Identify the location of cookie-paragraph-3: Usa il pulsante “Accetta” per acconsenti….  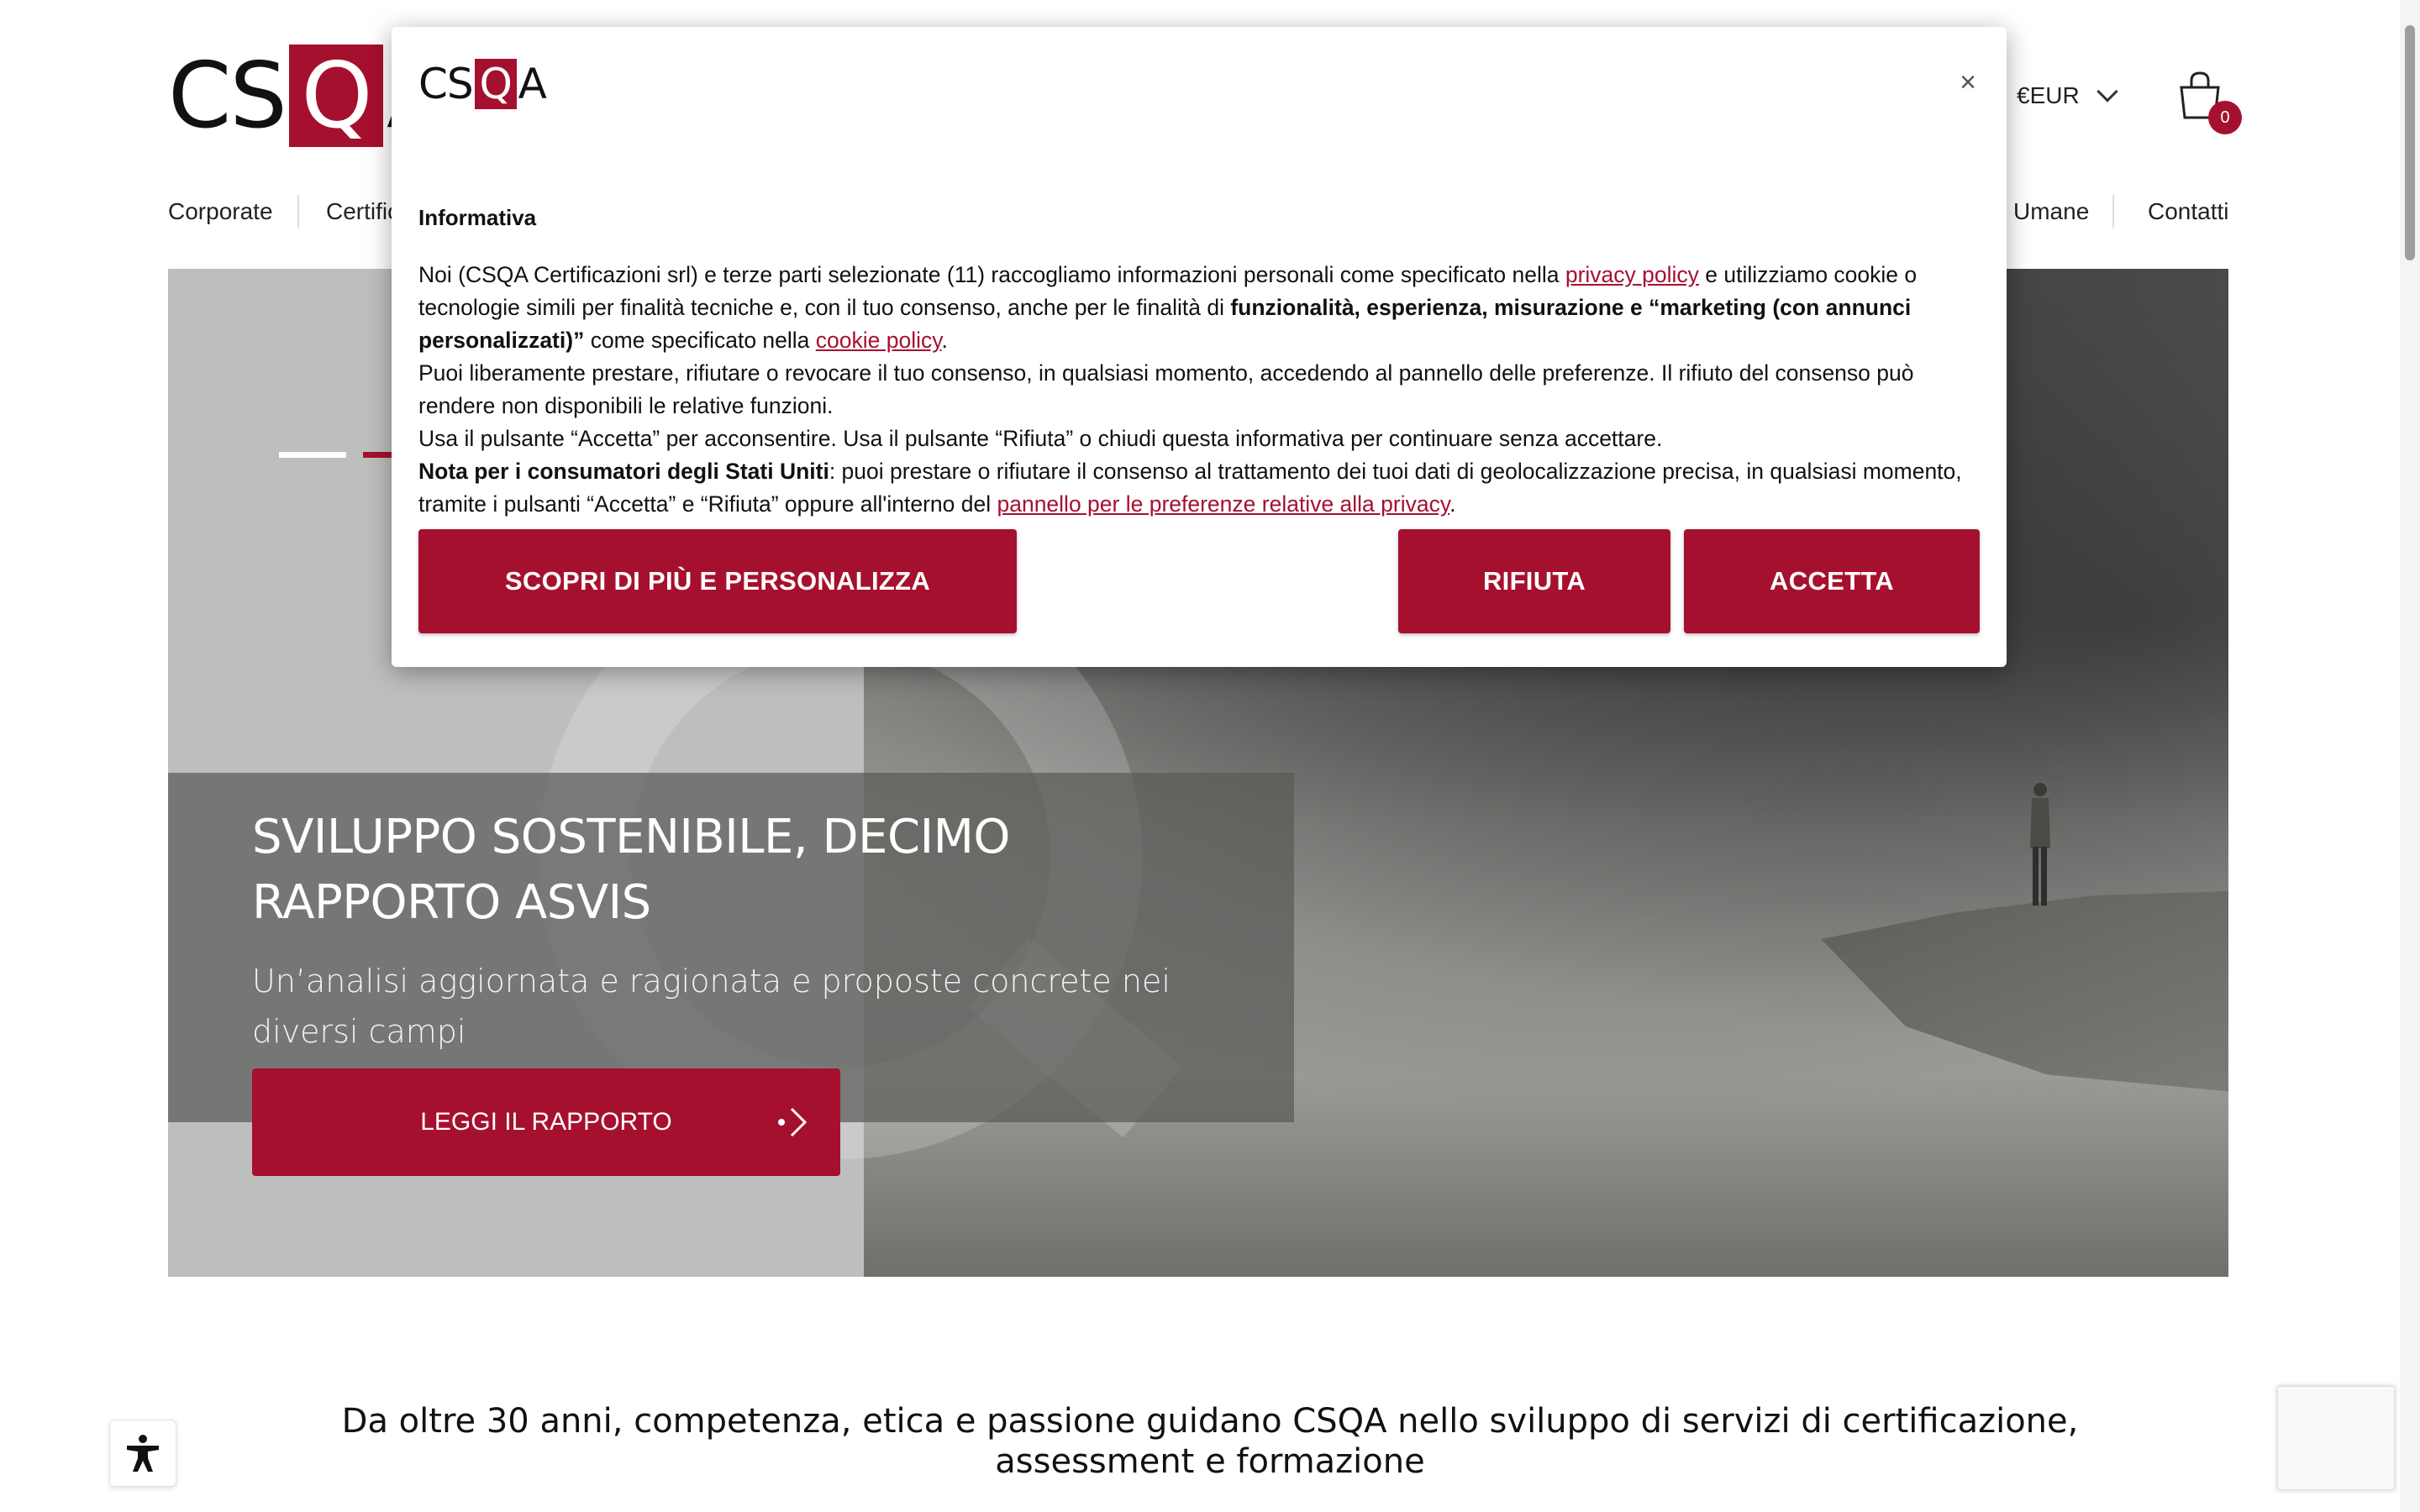
(1041, 438).